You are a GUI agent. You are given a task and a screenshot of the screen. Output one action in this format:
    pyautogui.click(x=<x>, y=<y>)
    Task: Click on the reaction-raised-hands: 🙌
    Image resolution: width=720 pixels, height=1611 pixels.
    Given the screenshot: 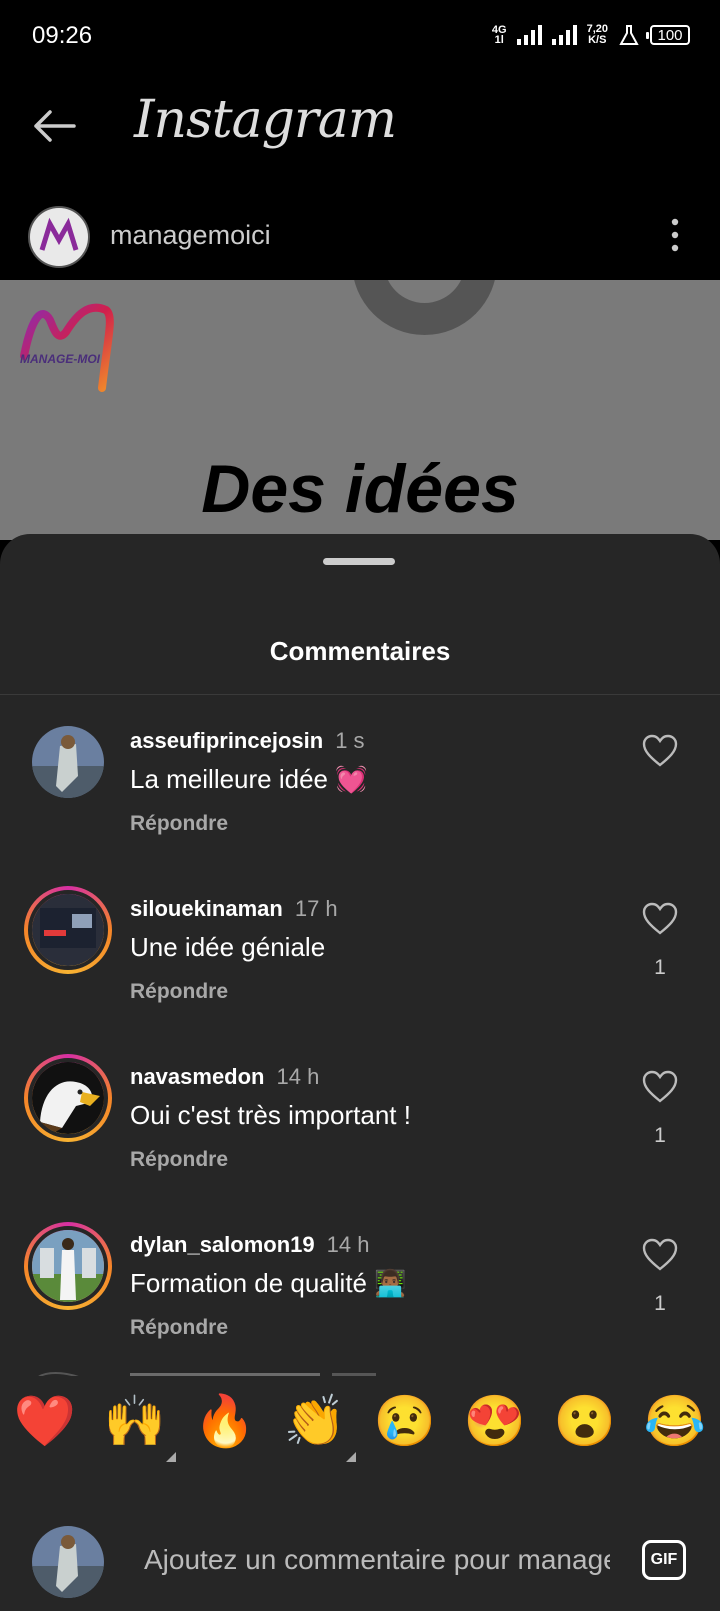 What is the action you would take?
    pyautogui.click(x=138, y=1424)
    